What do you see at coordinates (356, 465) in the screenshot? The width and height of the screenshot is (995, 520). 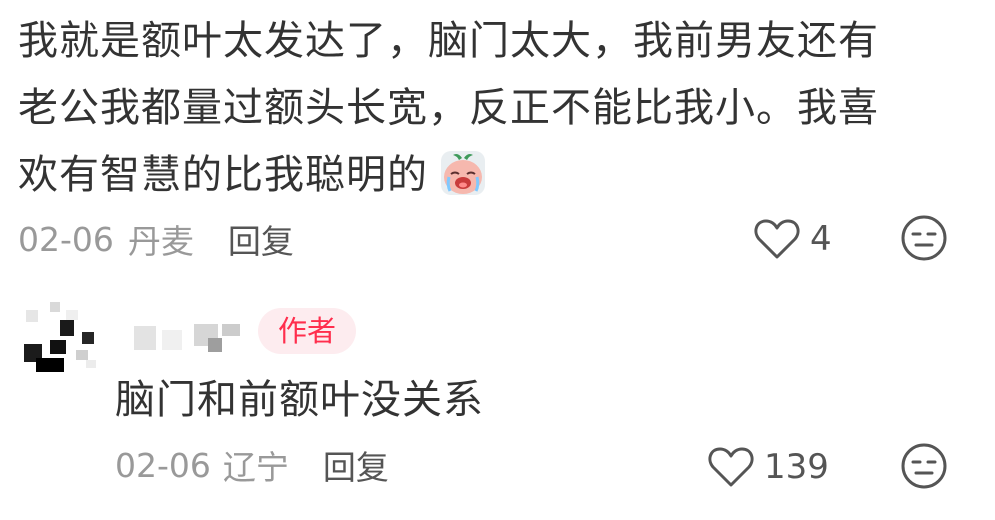 I see `reply-reply-button: 回复` at bounding box center [356, 465].